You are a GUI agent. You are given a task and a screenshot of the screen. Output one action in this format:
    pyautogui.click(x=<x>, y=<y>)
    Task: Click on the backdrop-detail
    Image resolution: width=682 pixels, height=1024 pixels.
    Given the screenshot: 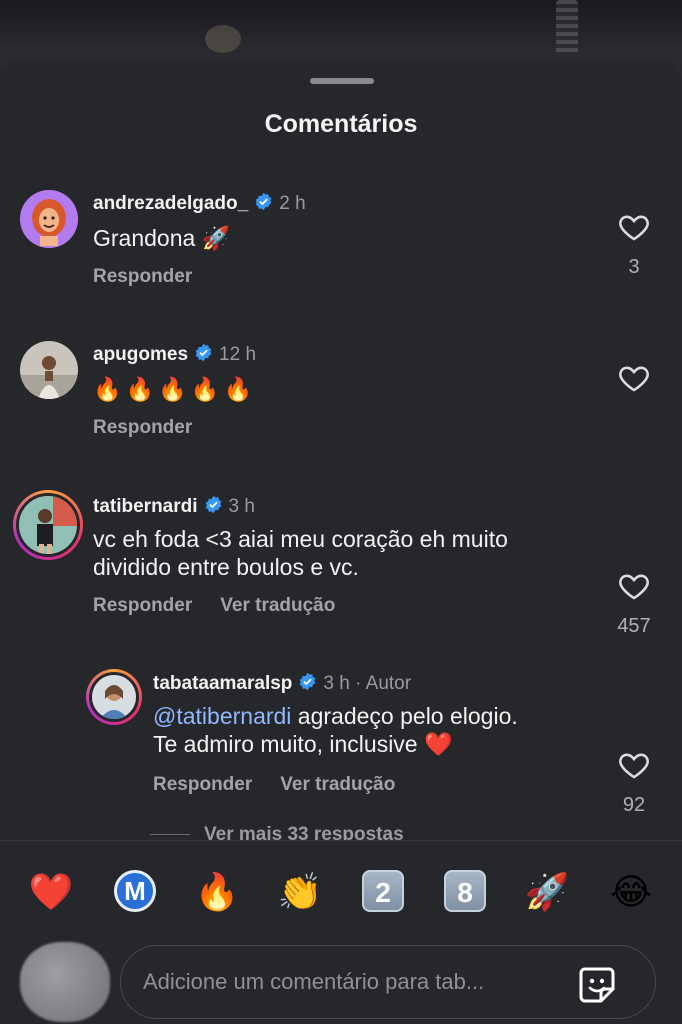 What is the action you would take?
    pyautogui.click(x=223, y=39)
    